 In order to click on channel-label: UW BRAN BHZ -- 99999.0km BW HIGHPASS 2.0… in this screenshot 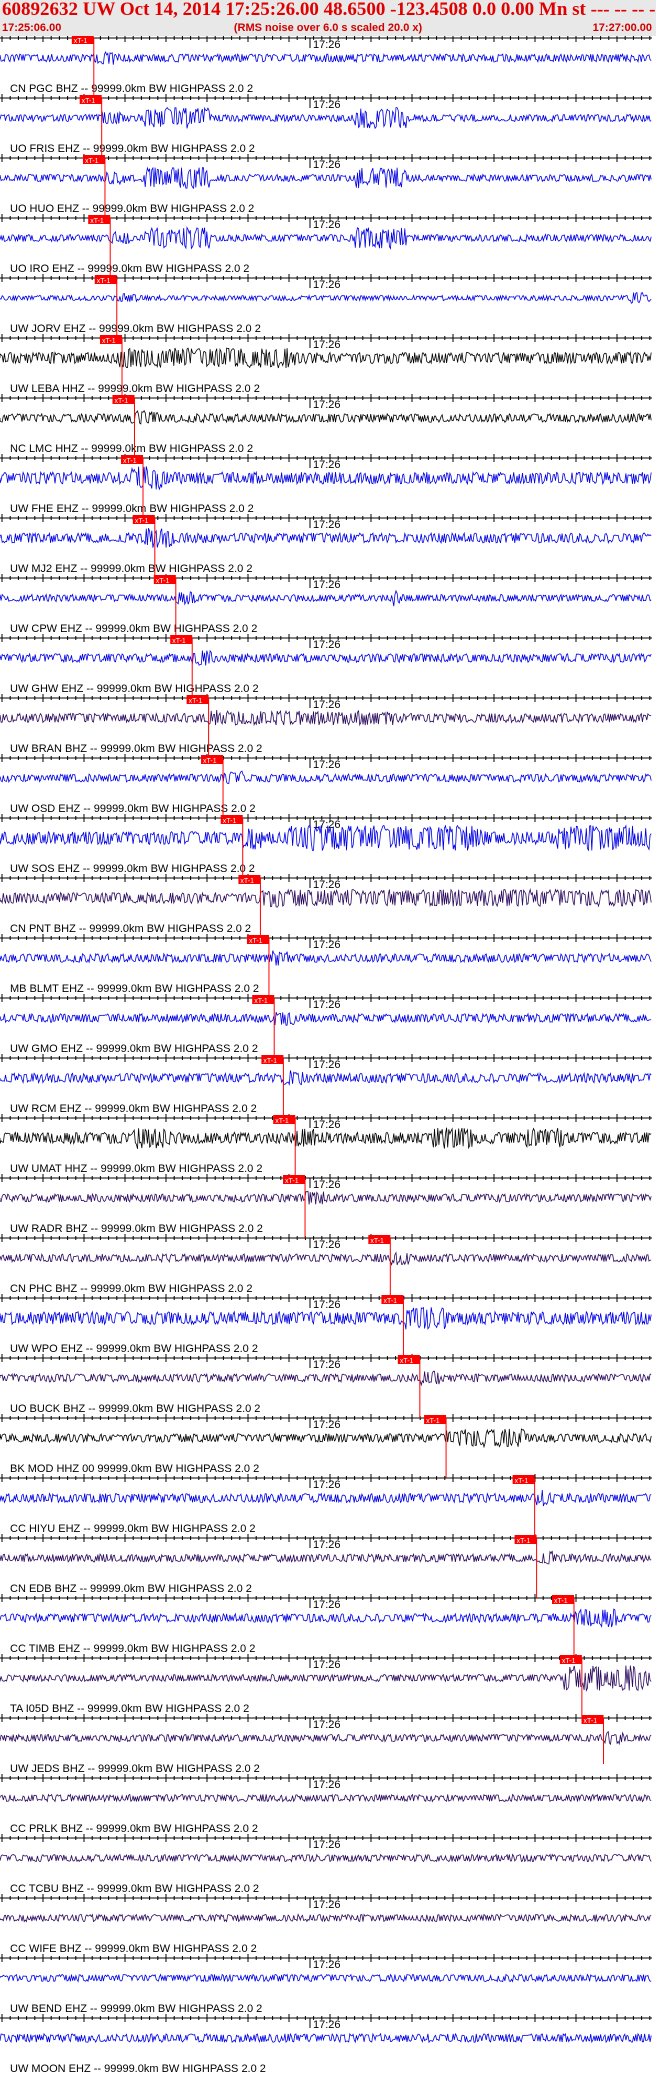, I will do `click(136, 749)`.